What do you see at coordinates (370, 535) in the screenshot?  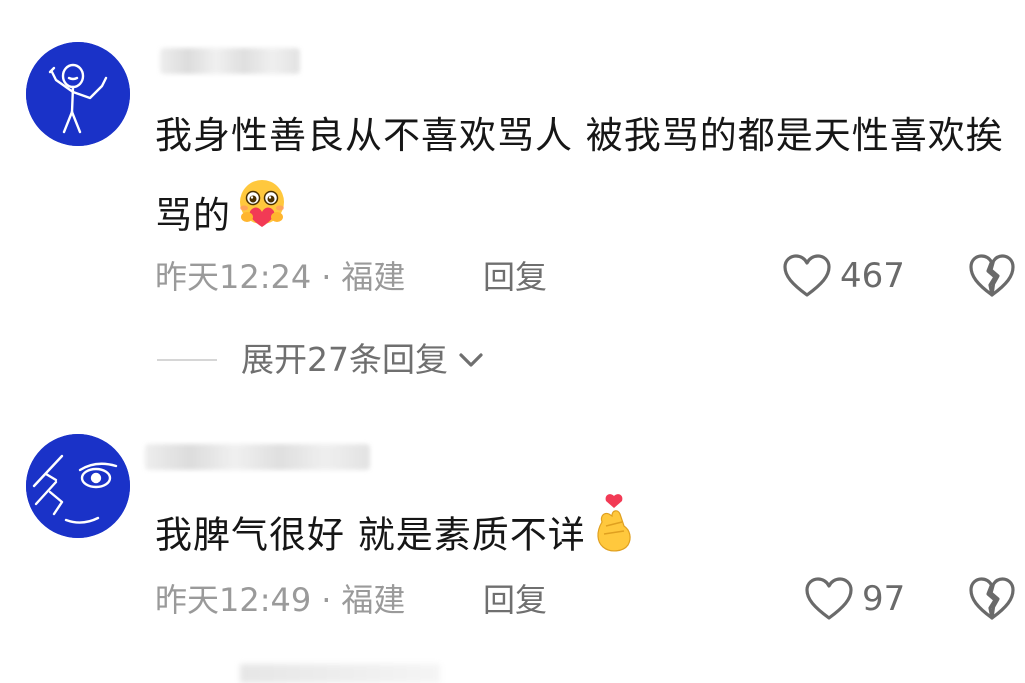 I see `comment-body: 我脾气很好 就是素质不详` at bounding box center [370, 535].